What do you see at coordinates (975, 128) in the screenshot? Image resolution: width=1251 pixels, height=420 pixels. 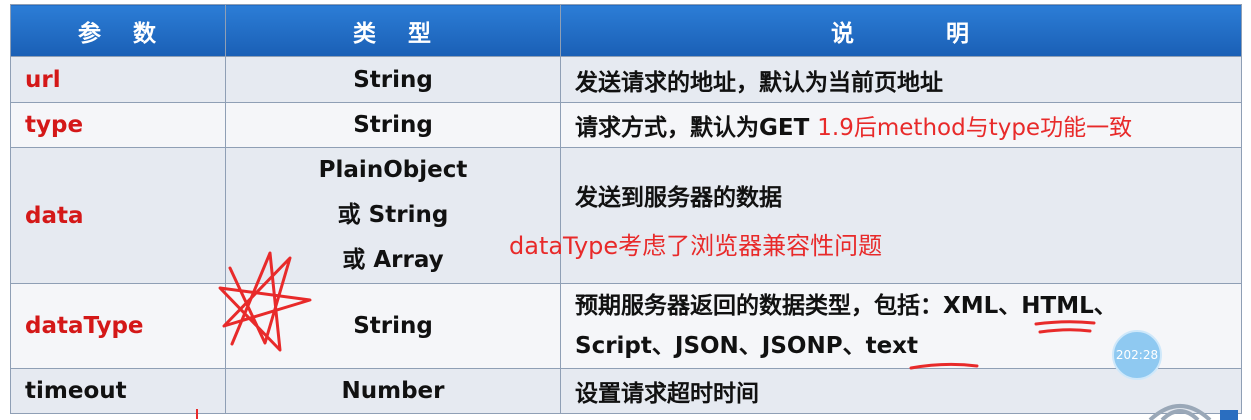 I see `handwritten-annotation: 1.9后method与type功能一致` at bounding box center [975, 128].